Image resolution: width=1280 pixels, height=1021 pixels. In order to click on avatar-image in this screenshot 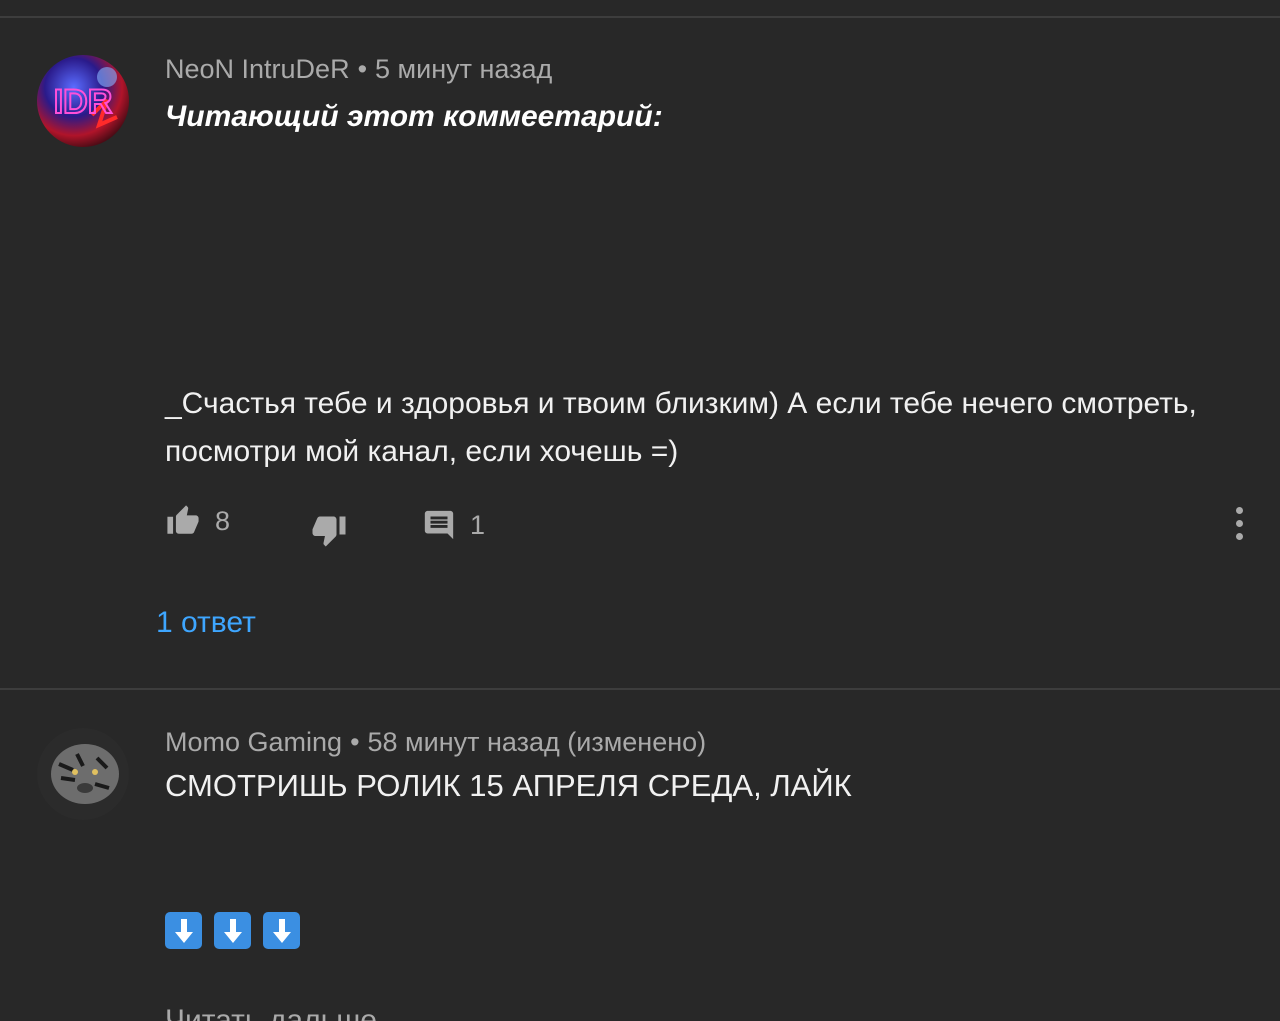, I will do `click(83, 774)`.